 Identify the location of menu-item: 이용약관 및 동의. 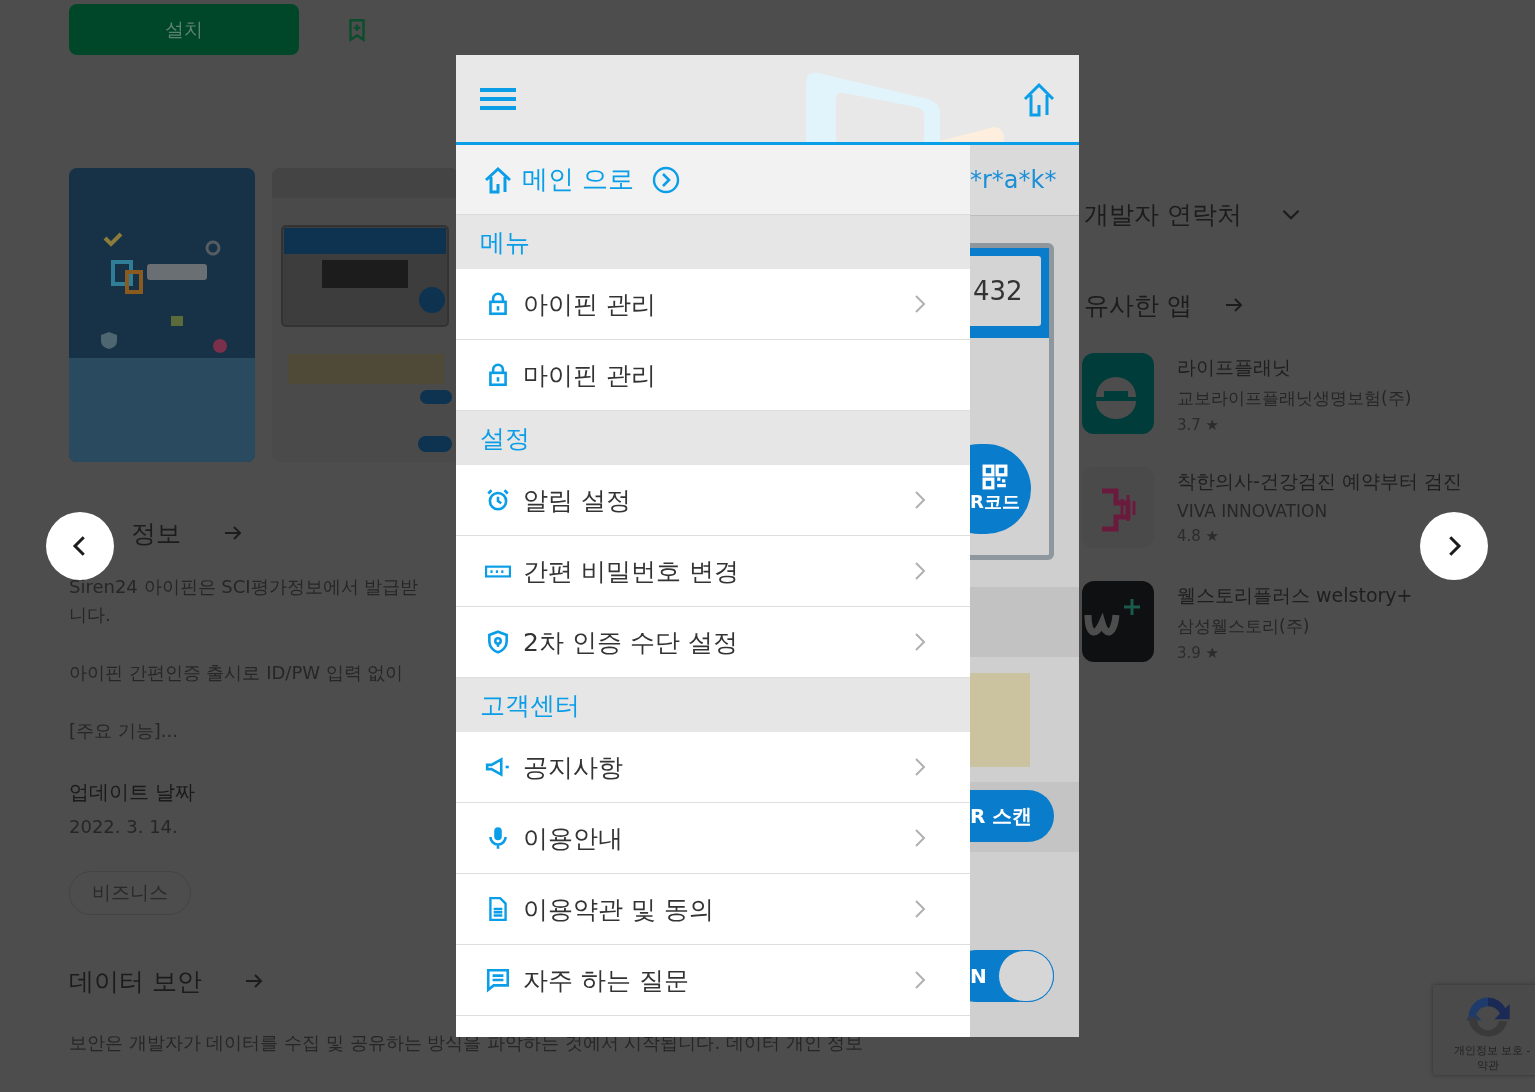
(713, 909).